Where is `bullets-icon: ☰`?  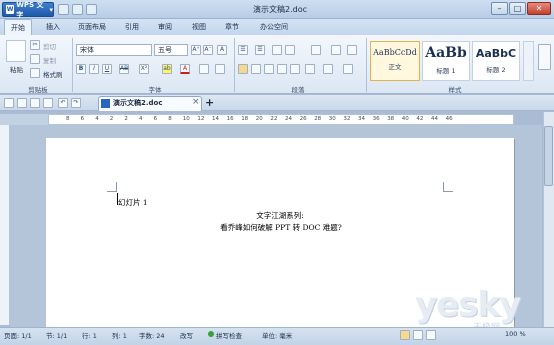
bullets-icon: ☰ is located at coordinates (243, 50).